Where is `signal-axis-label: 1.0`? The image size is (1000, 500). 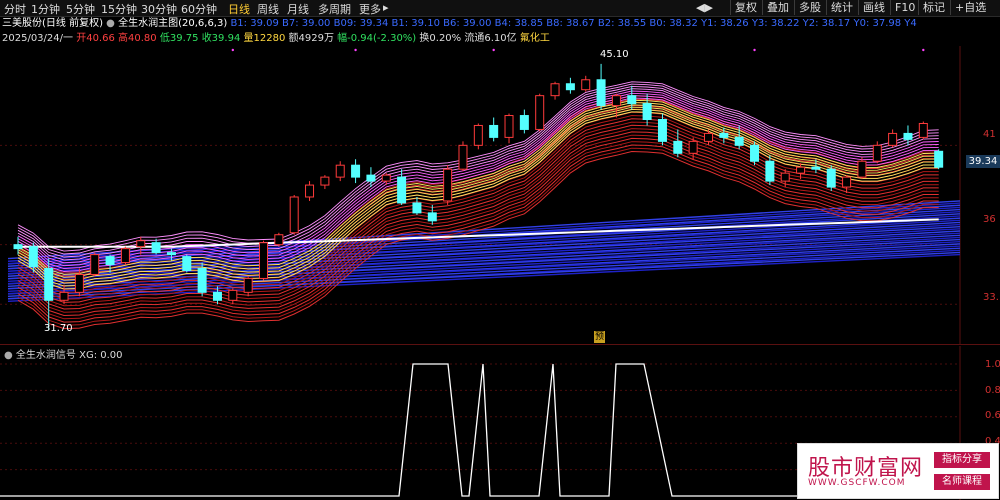
signal-axis-label: 1.0 is located at coordinates (992, 364).